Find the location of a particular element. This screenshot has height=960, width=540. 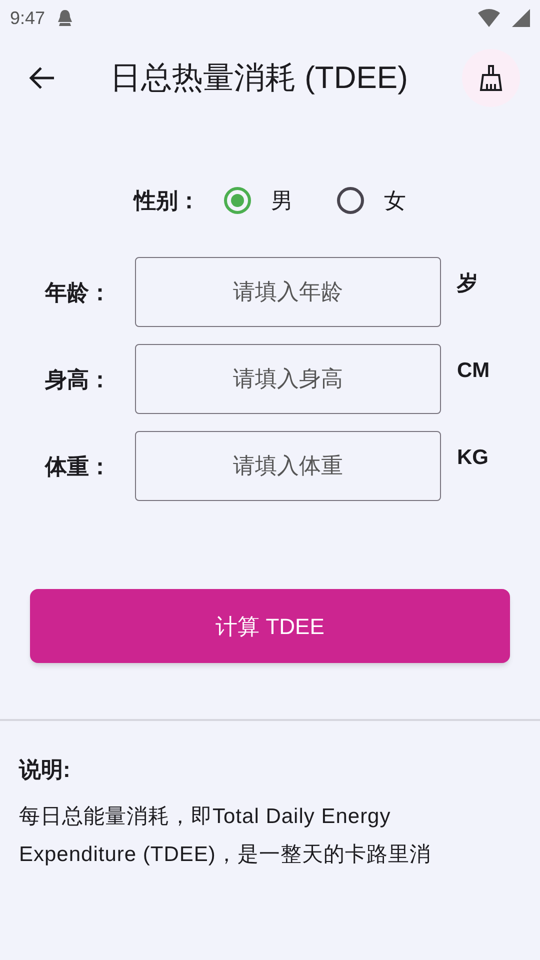

wifi-icon is located at coordinates (489, 18).